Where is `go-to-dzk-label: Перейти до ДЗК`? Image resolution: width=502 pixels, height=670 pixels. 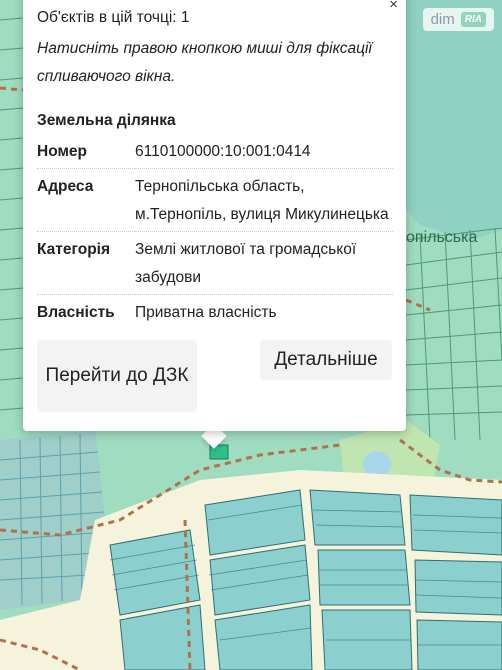 go-to-dzk-label: Перейти до ДЗК is located at coordinates (117, 375).